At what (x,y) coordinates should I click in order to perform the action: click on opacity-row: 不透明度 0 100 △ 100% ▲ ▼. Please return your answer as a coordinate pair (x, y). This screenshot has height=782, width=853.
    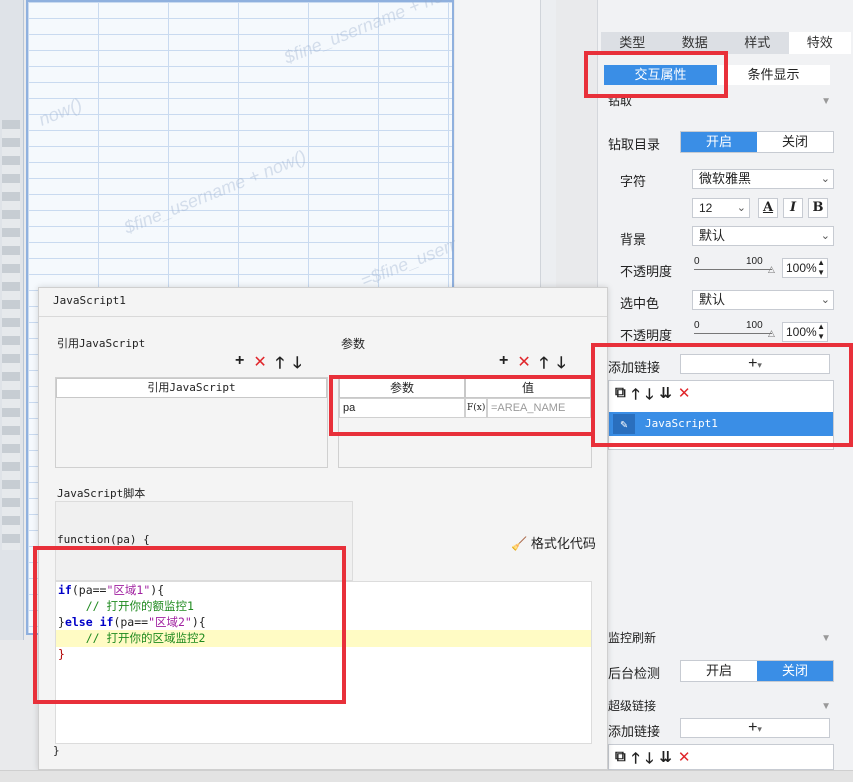
    Looking at the image, I should click on (728, 268).